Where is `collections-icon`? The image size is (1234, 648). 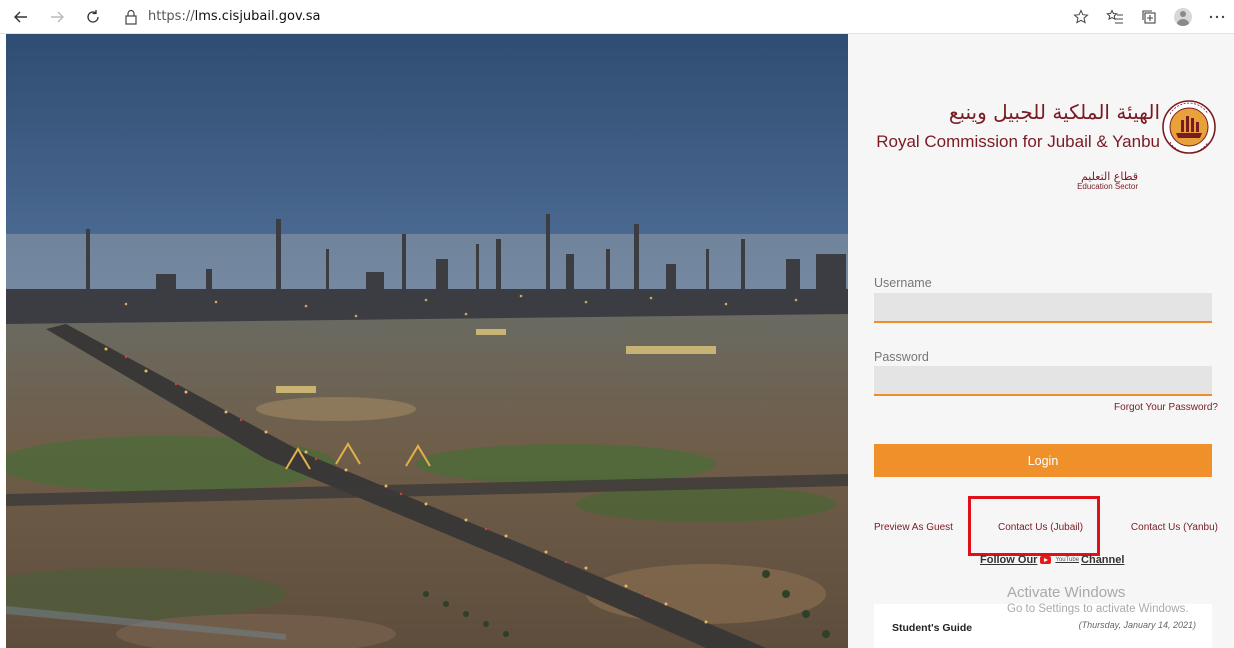
collections-icon is located at coordinates (1149, 17).